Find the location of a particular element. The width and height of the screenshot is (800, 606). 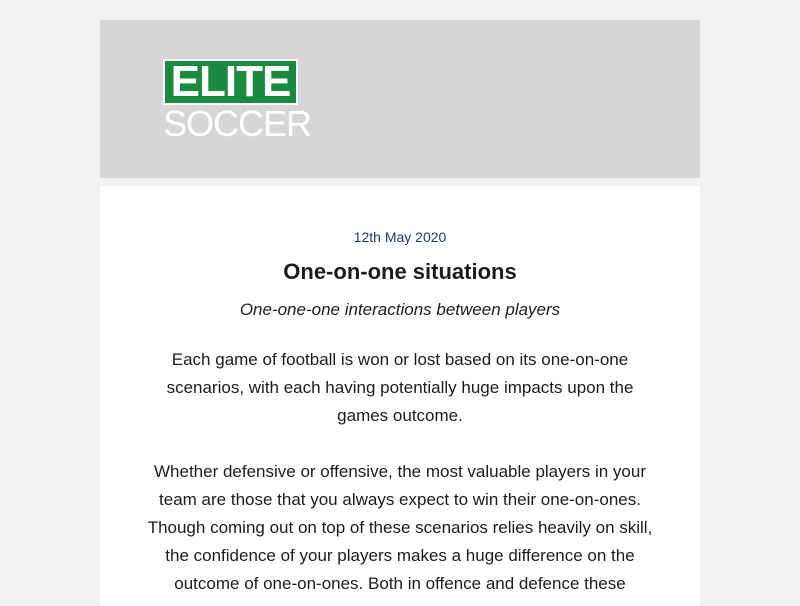

article-date: 12th May 2020 is located at coordinates (400, 237).